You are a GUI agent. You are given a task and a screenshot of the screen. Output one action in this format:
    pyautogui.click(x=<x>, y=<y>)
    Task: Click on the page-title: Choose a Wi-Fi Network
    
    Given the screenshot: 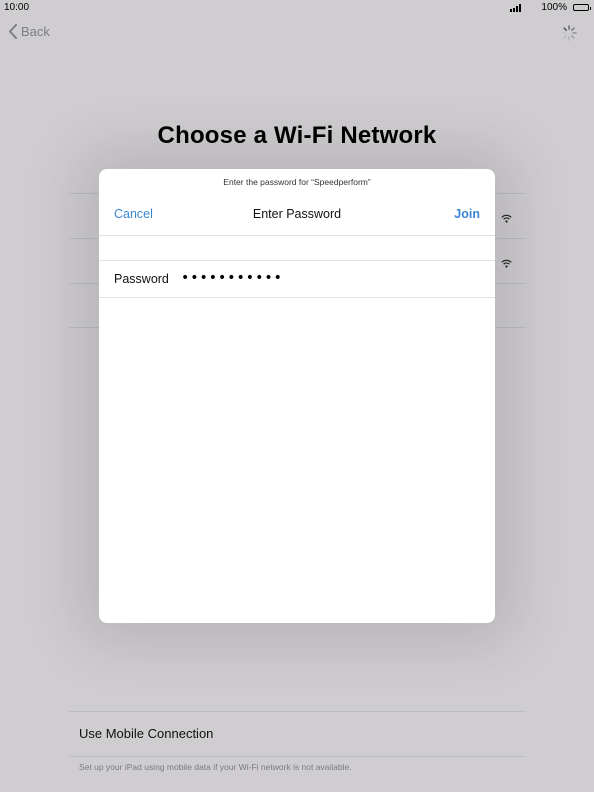 What is the action you would take?
    pyautogui.click(x=297, y=135)
    